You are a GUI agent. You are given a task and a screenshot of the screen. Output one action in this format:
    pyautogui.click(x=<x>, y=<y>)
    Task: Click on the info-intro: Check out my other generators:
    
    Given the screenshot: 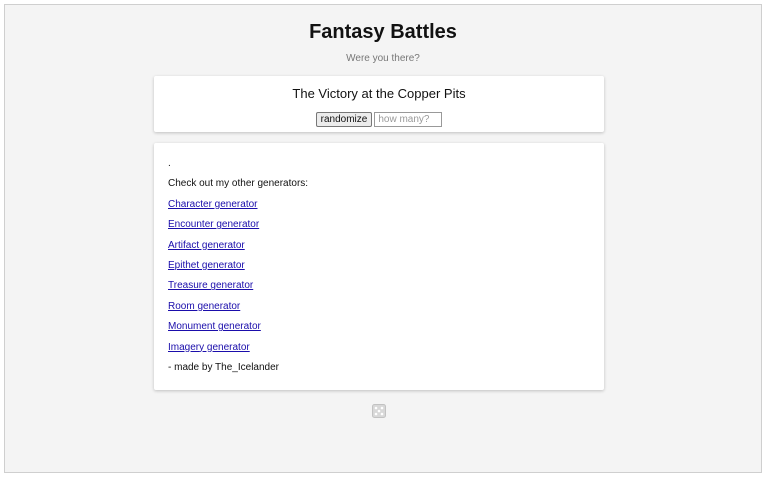 What is the action you would take?
    pyautogui.click(x=238, y=184)
    